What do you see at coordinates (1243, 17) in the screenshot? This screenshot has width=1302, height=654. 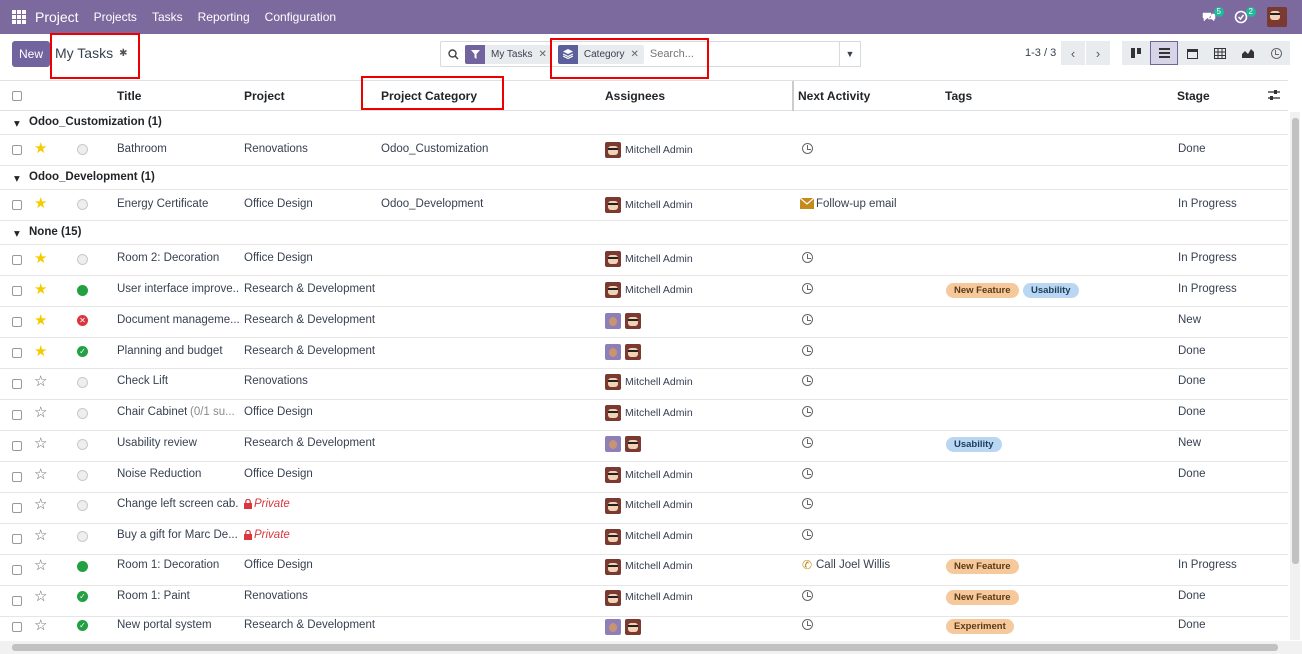 I see `activities-icon: 2` at bounding box center [1243, 17].